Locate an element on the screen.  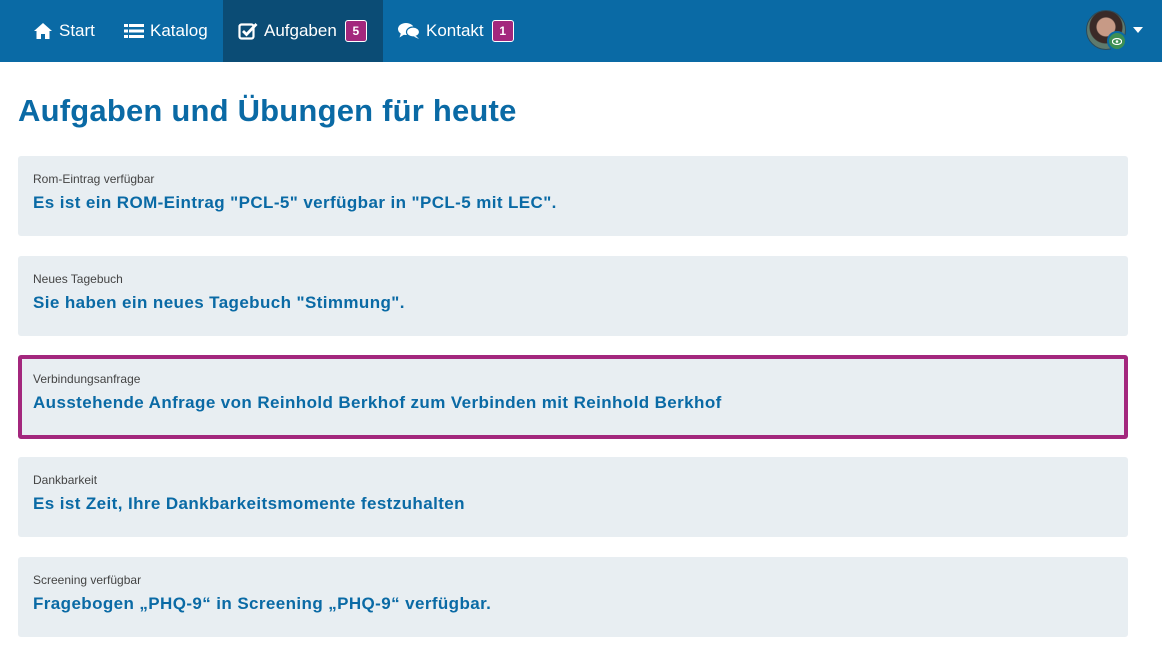
nav-kontakt-label: Kontakt is located at coordinates (455, 30).